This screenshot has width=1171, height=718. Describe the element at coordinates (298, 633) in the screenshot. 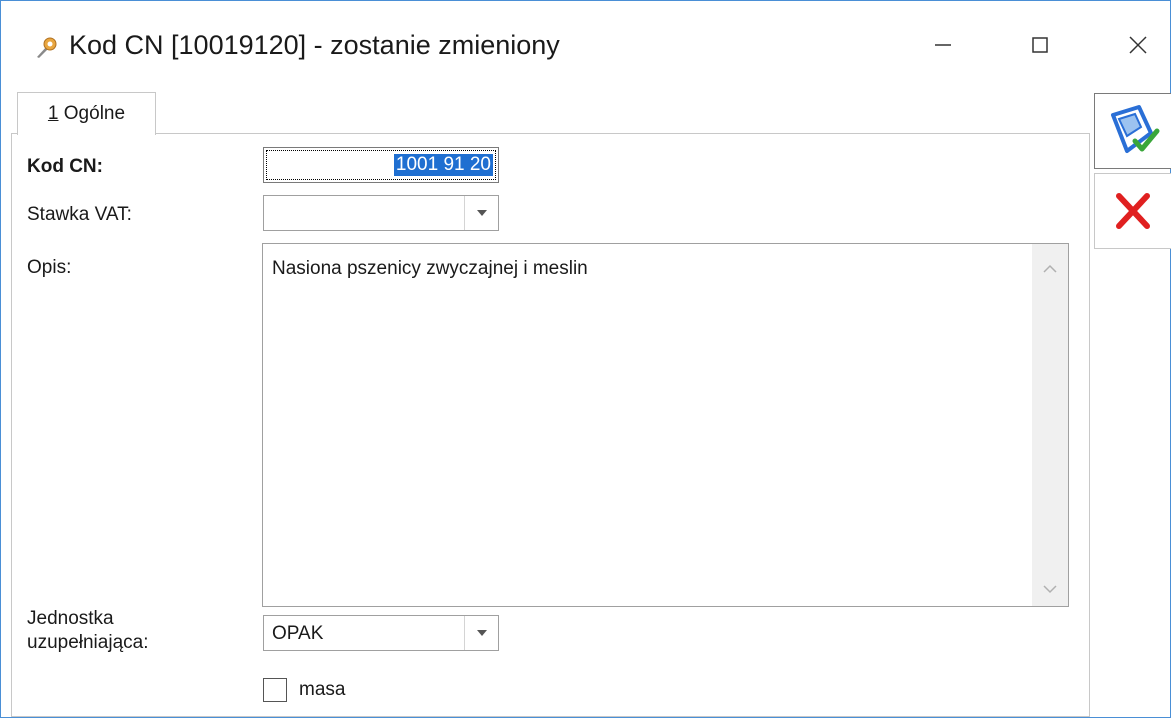

I see `jednostka-value: OPAK` at that location.